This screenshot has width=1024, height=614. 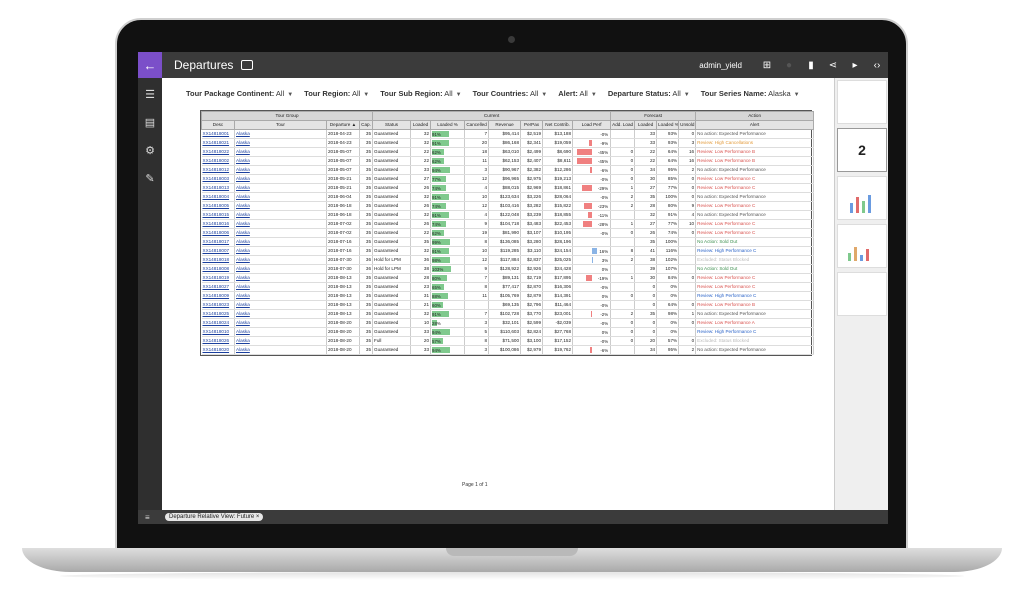 What do you see at coordinates (218, 332) in the screenshot?
I see `table-cell: XX14818010` at bounding box center [218, 332].